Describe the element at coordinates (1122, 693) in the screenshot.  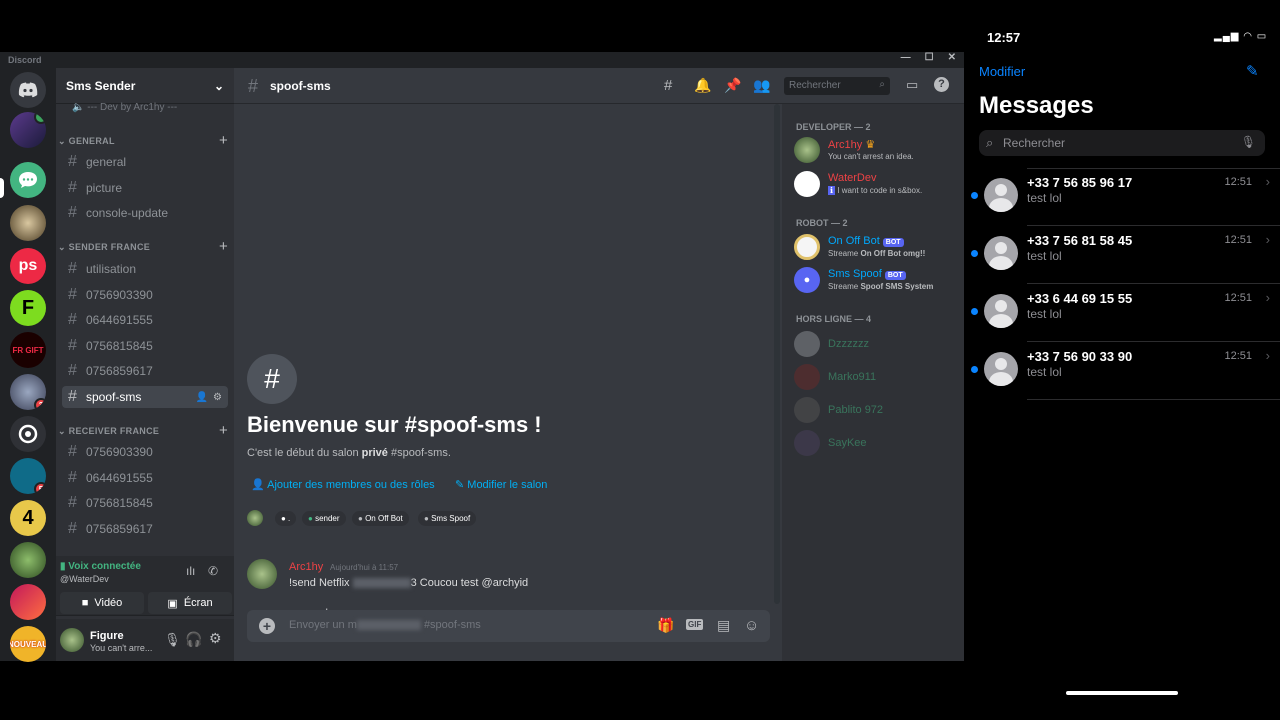
I see `home-indicator` at that location.